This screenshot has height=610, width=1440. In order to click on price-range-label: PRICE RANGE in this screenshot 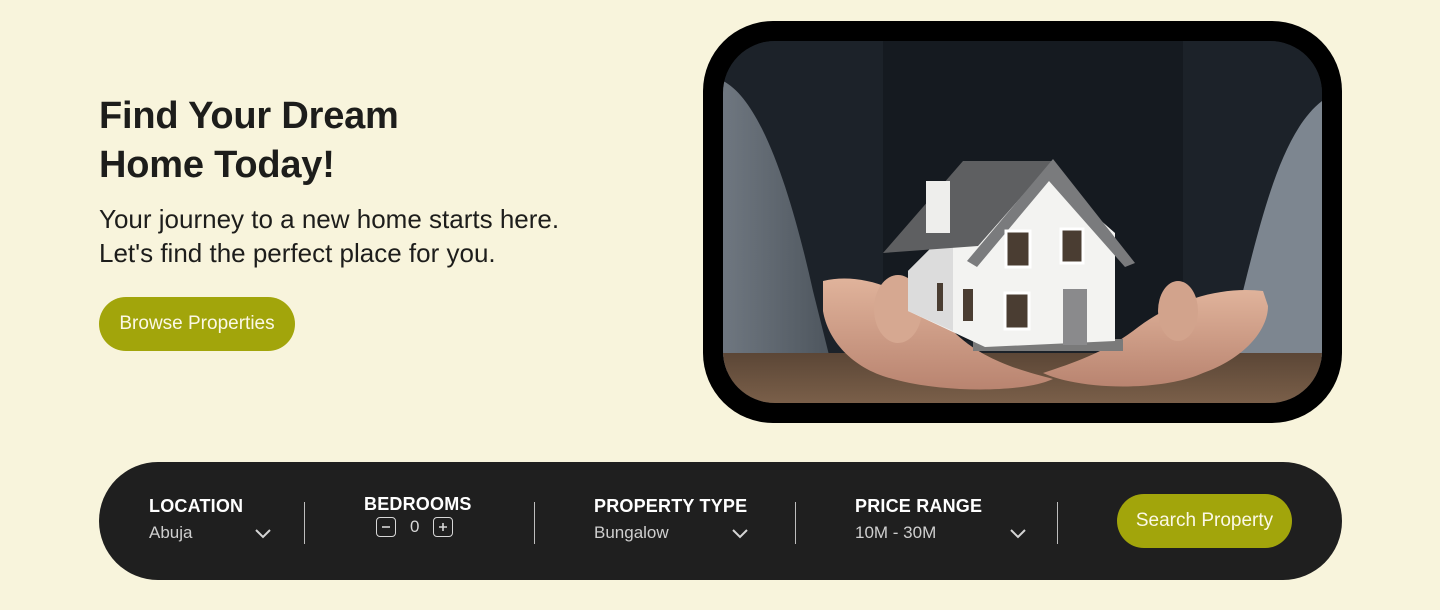, I will do `click(919, 506)`.